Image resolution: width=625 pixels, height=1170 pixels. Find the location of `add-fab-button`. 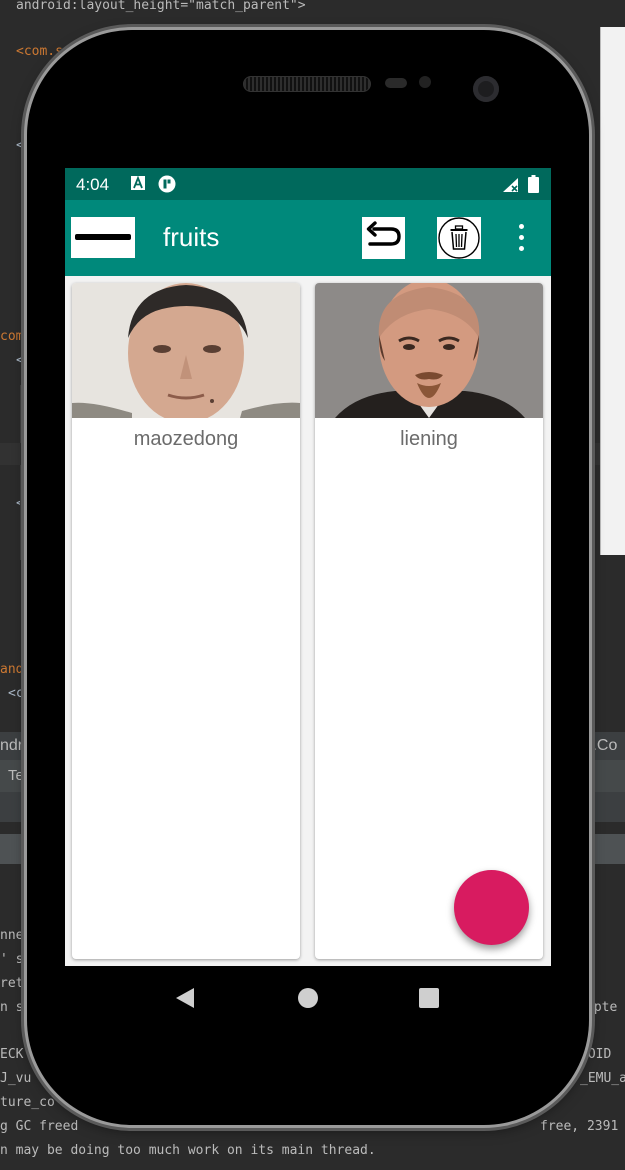

add-fab-button is located at coordinates (491, 907).